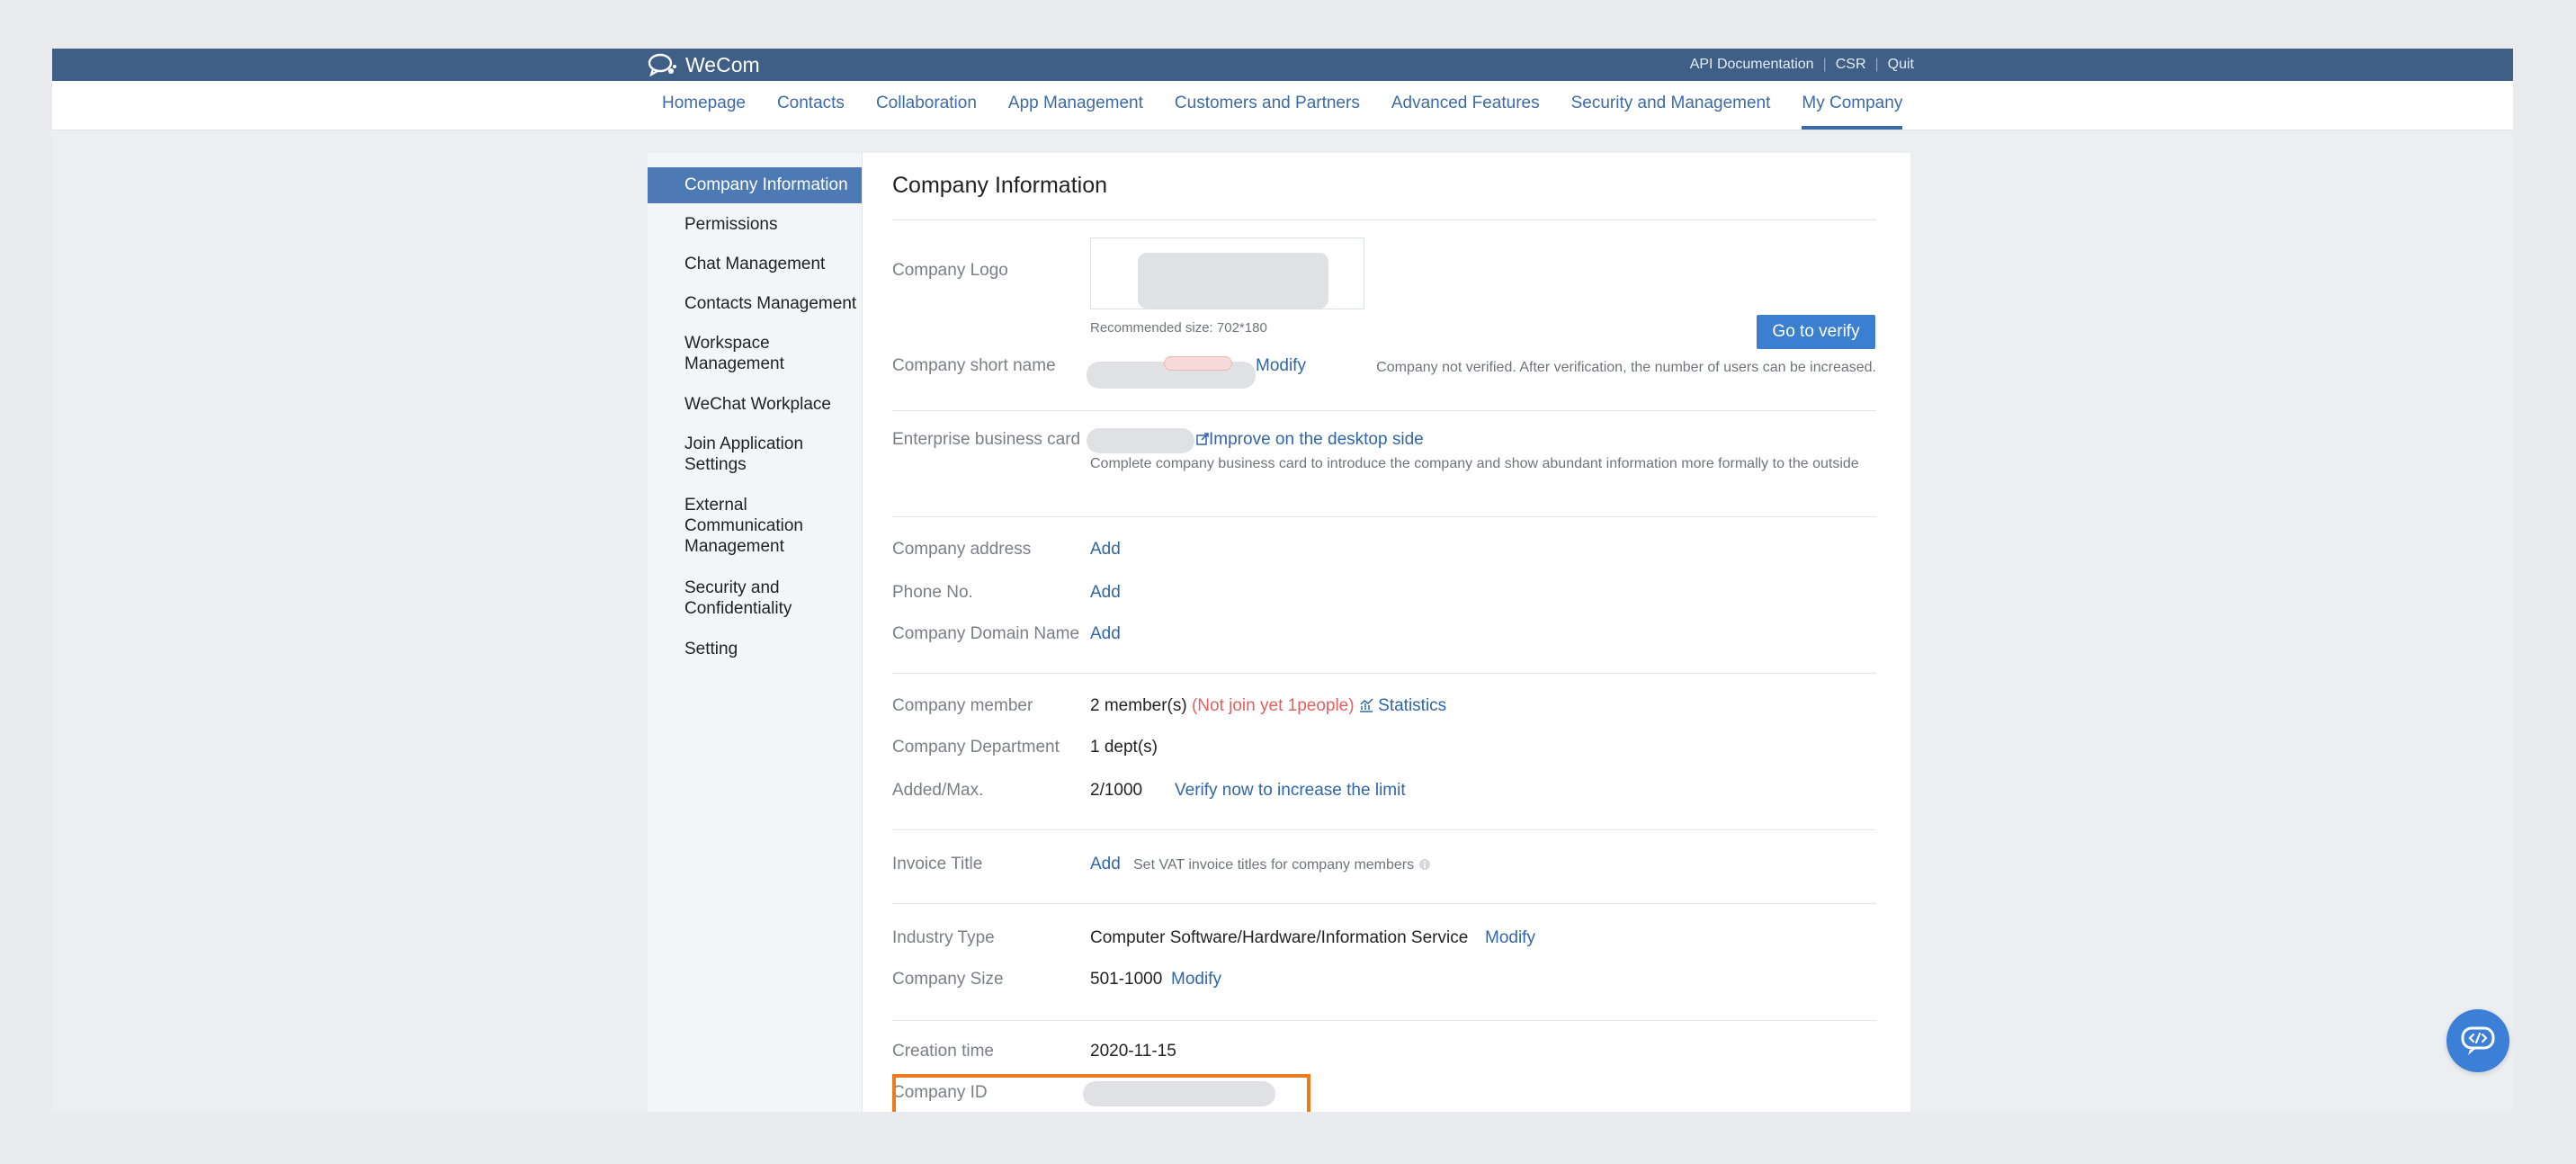 The width and height of the screenshot is (2576, 1164). Describe the element at coordinates (1124, 747) in the screenshot. I see `department-count: 1 dept(s)` at that location.